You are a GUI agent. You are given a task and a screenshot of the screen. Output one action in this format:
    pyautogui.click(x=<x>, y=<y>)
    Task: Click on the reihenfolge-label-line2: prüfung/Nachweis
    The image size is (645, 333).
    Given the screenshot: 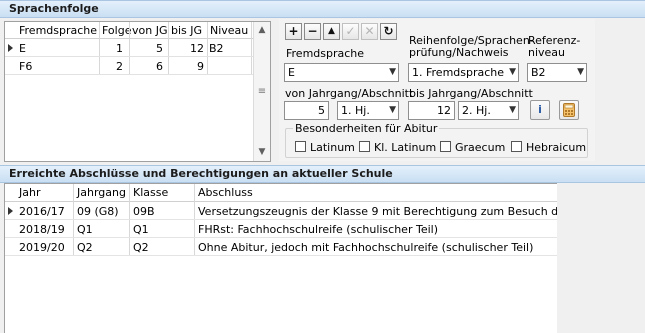 What is the action you would take?
    pyautogui.click(x=459, y=52)
    